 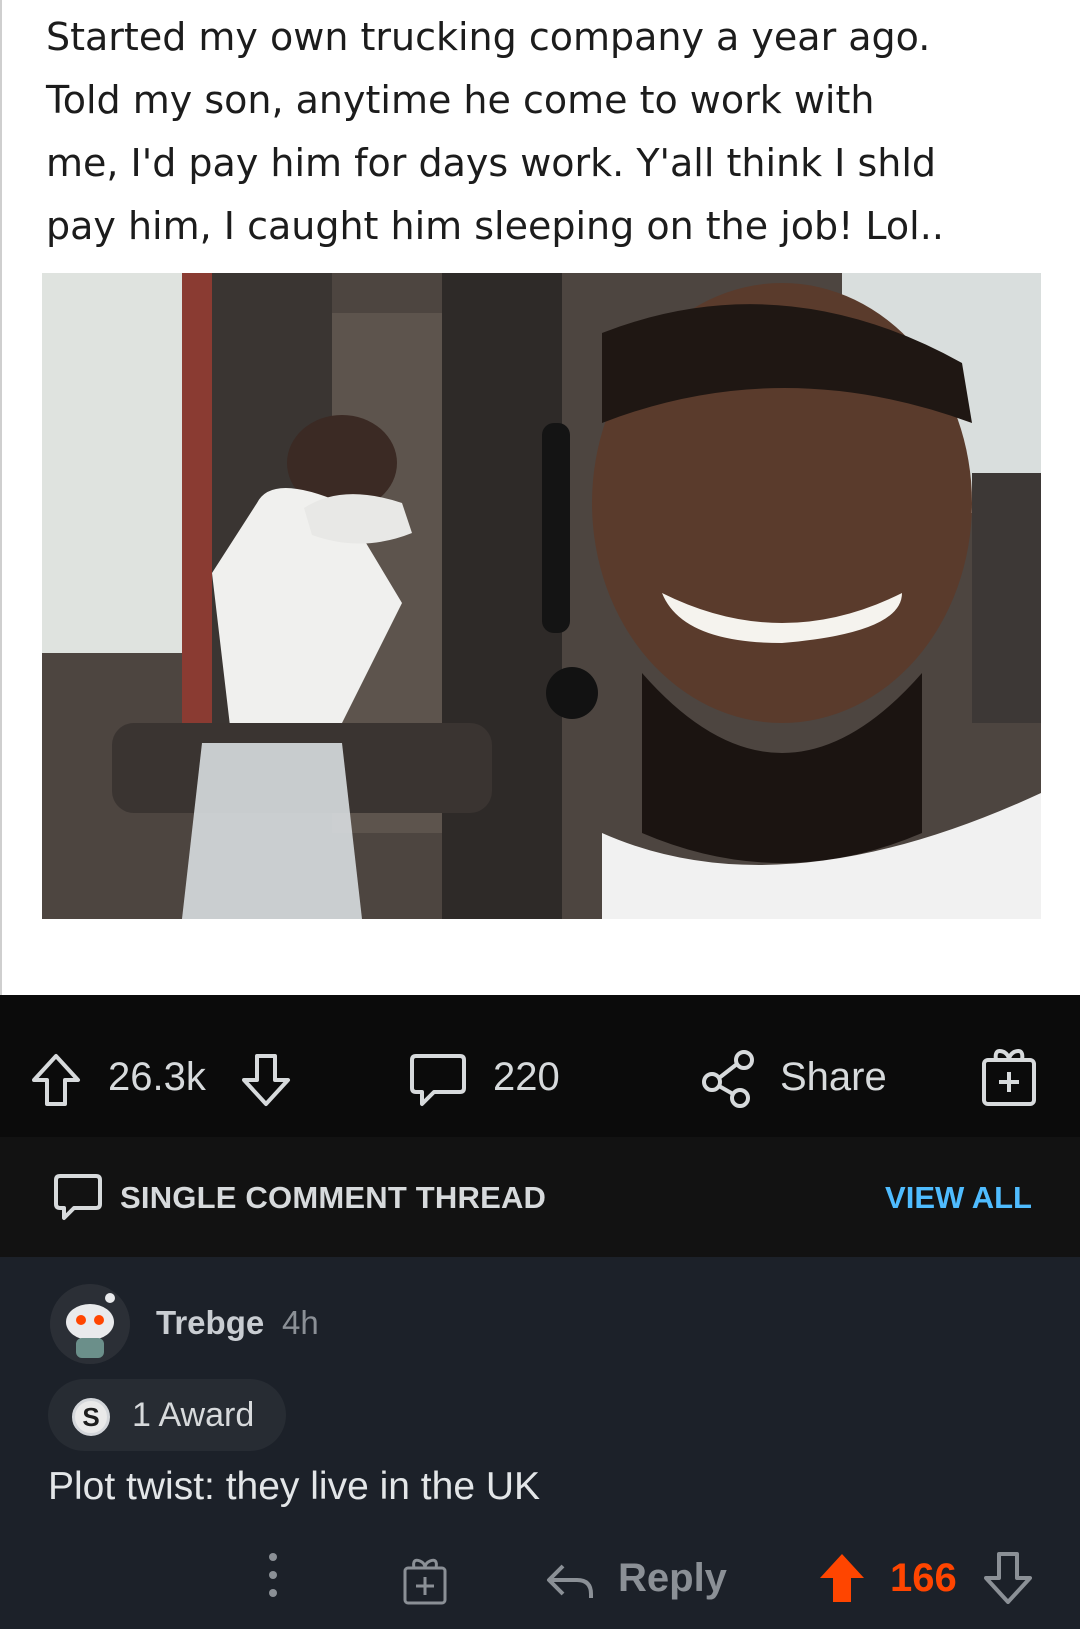 I want to click on comment-score: 166, so click(x=923, y=1578).